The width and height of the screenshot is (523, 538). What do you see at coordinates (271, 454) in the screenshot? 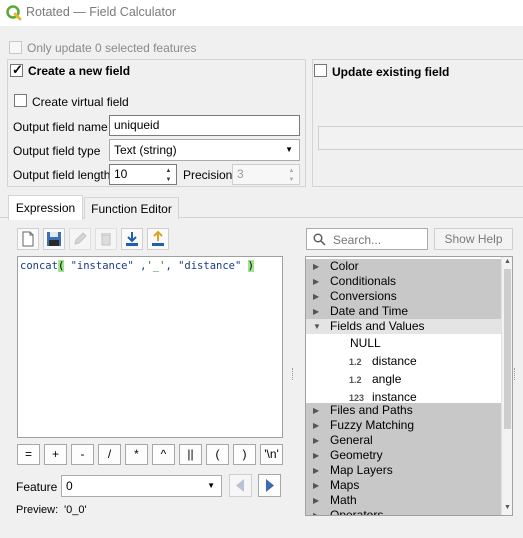
I see `op-newline-button: '\n'` at bounding box center [271, 454].